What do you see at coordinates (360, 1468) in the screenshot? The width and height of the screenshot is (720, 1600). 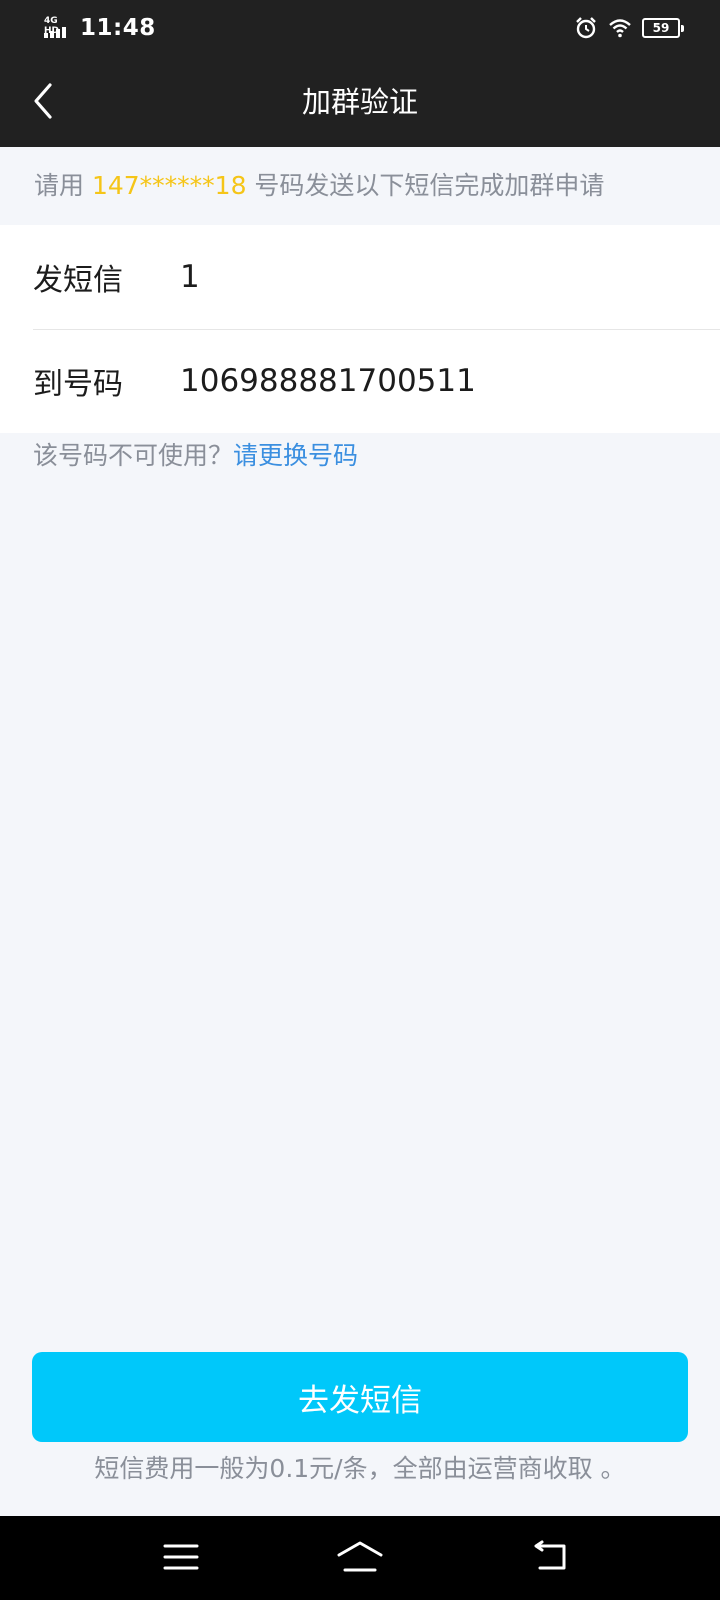 I see `sms-fee-note: 短信费用一般为0.1元/条，全部由运营商收取 。` at bounding box center [360, 1468].